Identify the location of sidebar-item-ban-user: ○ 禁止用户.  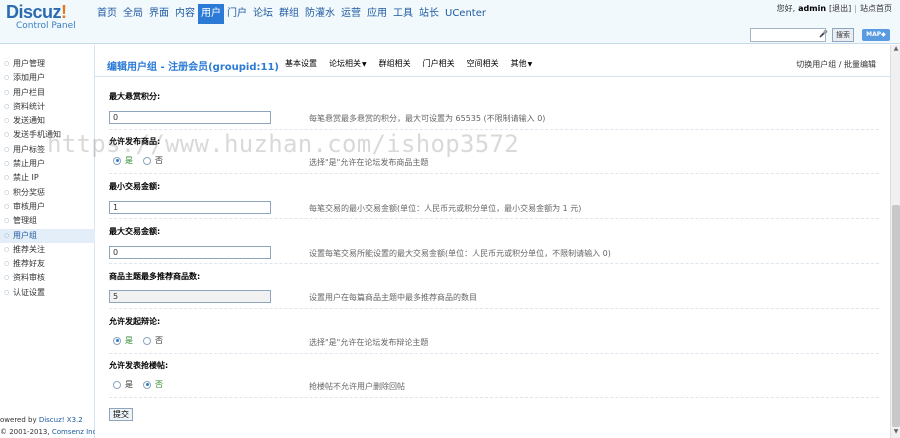
(47, 164).